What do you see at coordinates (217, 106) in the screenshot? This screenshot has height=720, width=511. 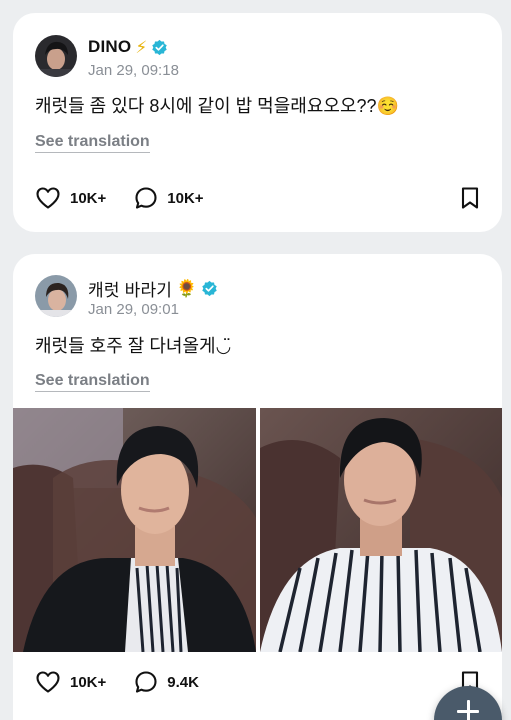 I see `post-text: 캐럿들 좀 있다 8시에 같이 밥 먹을래요오오??☺️` at bounding box center [217, 106].